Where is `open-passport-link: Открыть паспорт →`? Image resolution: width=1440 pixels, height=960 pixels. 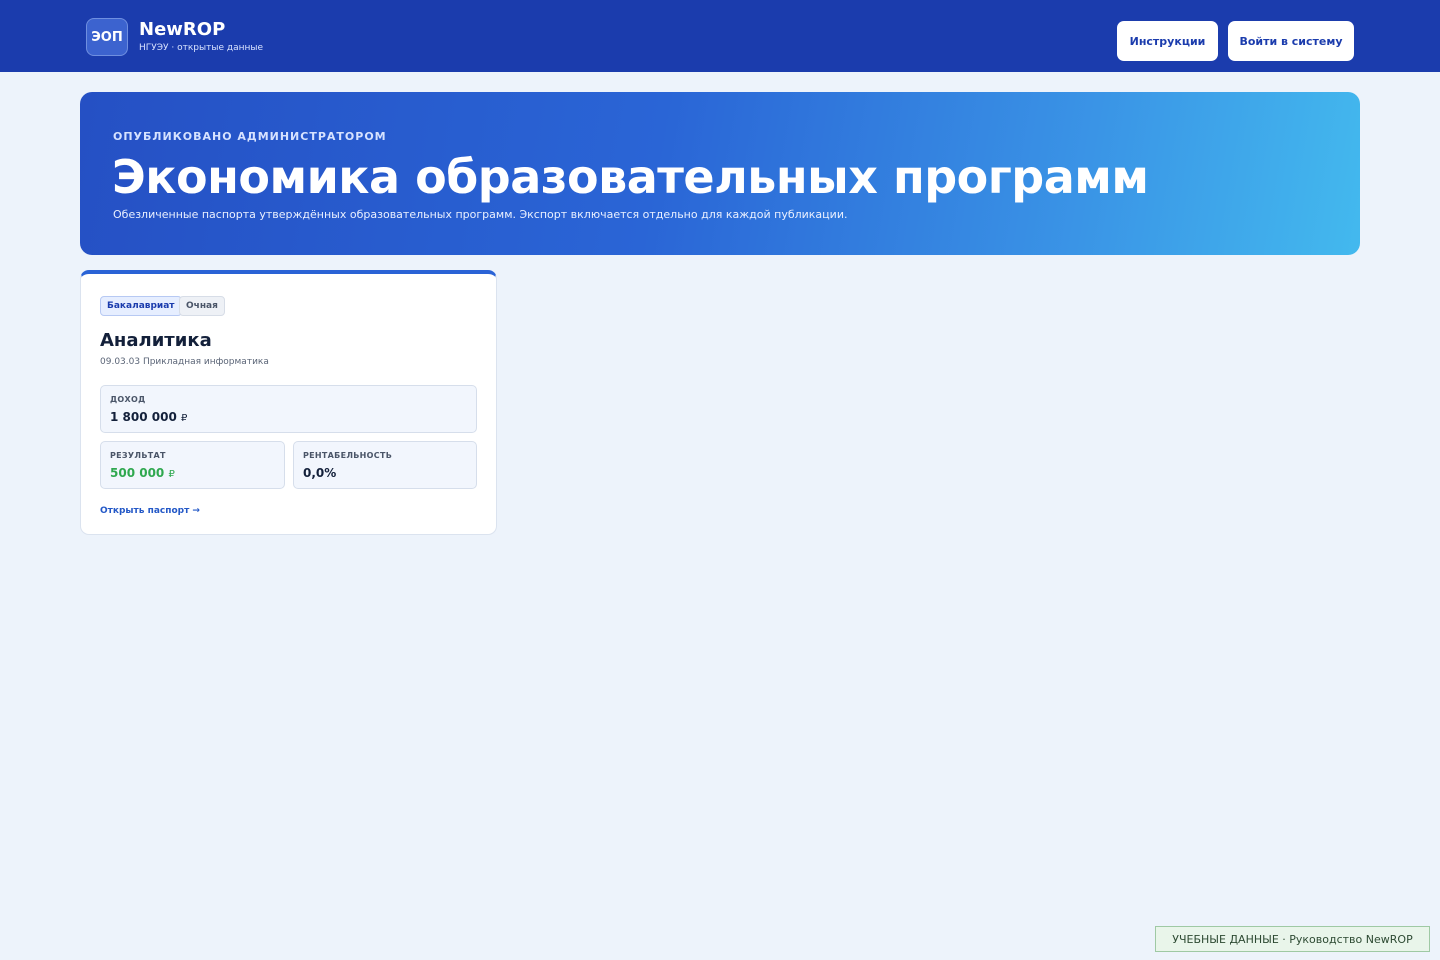 open-passport-link: Открыть паспорт → is located at coordinates (150, 511).